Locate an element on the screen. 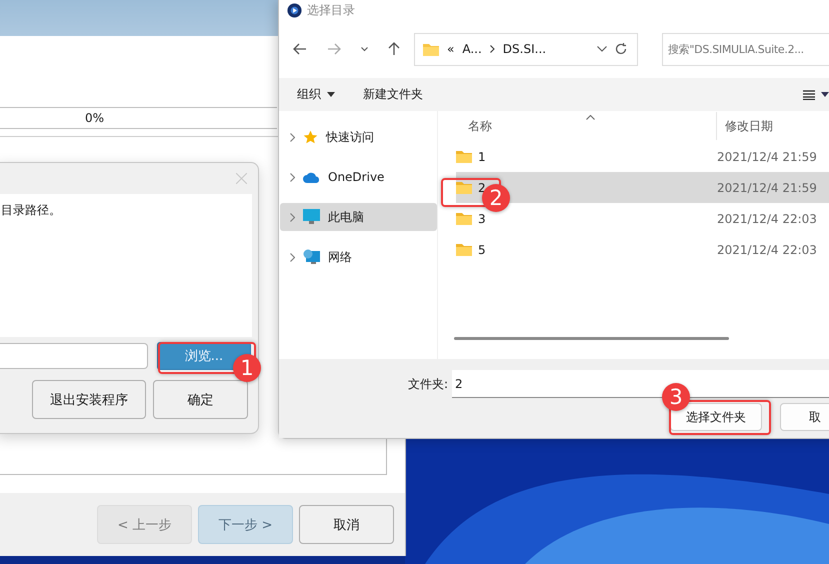 This screenshot has height=564, width=829. up-arrow-icon is located at coordinates (394, 49).